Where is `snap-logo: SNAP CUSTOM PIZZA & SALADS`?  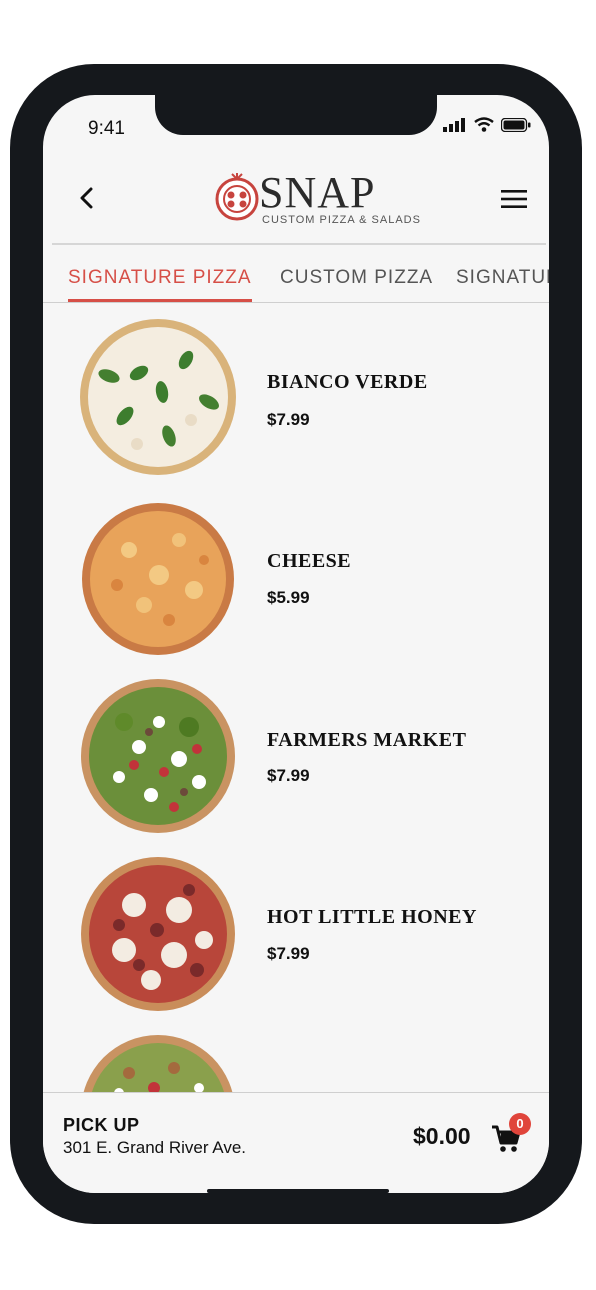
snap-logo: SNAP CUSTOM PIZZA & SALADS is located at coordinates (315, 198).